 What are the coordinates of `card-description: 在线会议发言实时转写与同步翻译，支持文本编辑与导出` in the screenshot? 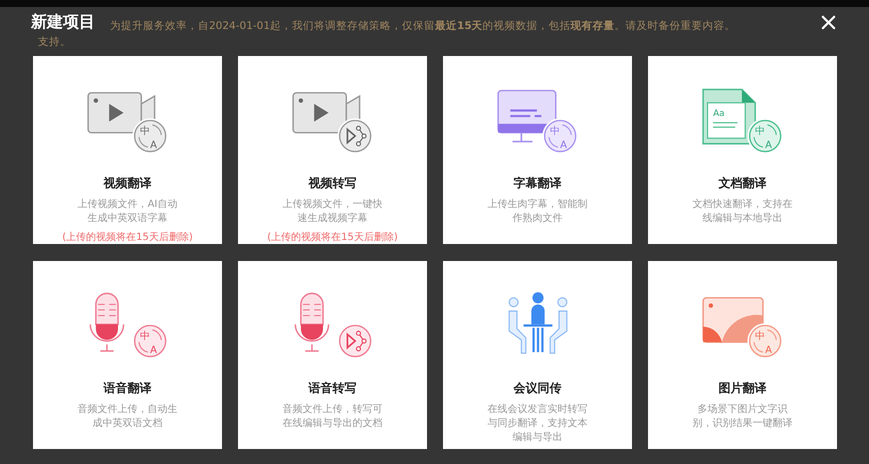 It's located at (537, 424).